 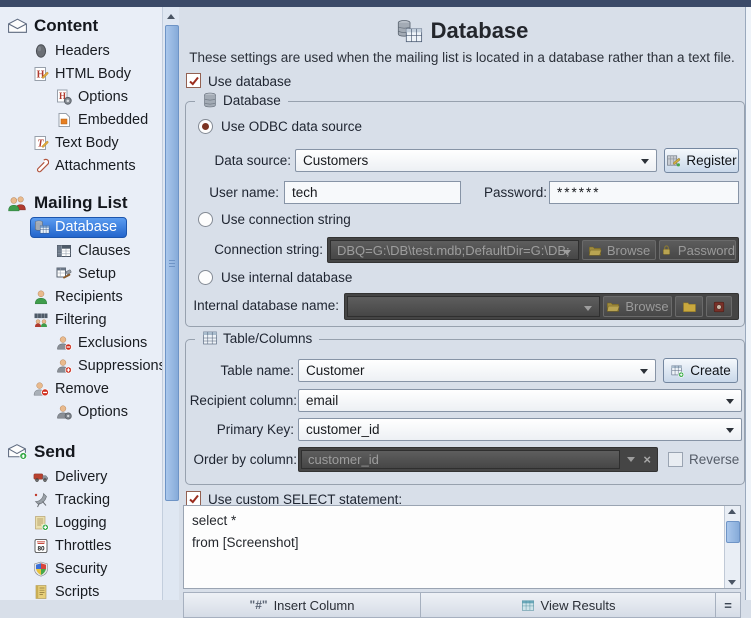 I want to click on clauses-table-icon, so click(x=64, y=250).